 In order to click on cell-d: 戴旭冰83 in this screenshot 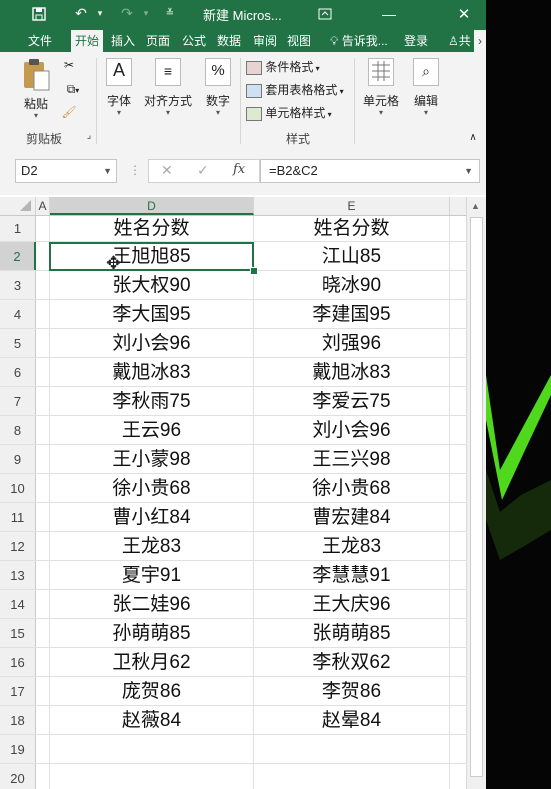, I will do `click(152, 372)`.